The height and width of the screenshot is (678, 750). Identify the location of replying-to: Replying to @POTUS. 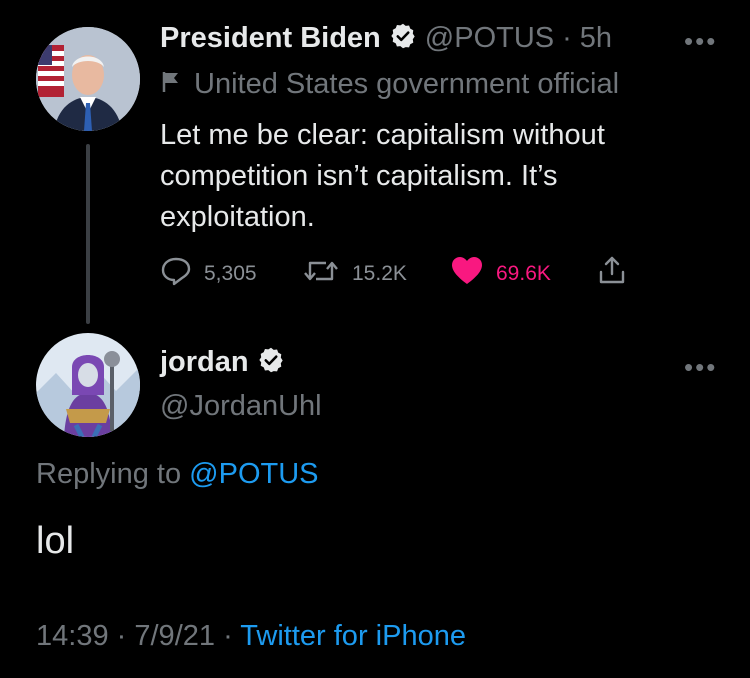
(177, 474).